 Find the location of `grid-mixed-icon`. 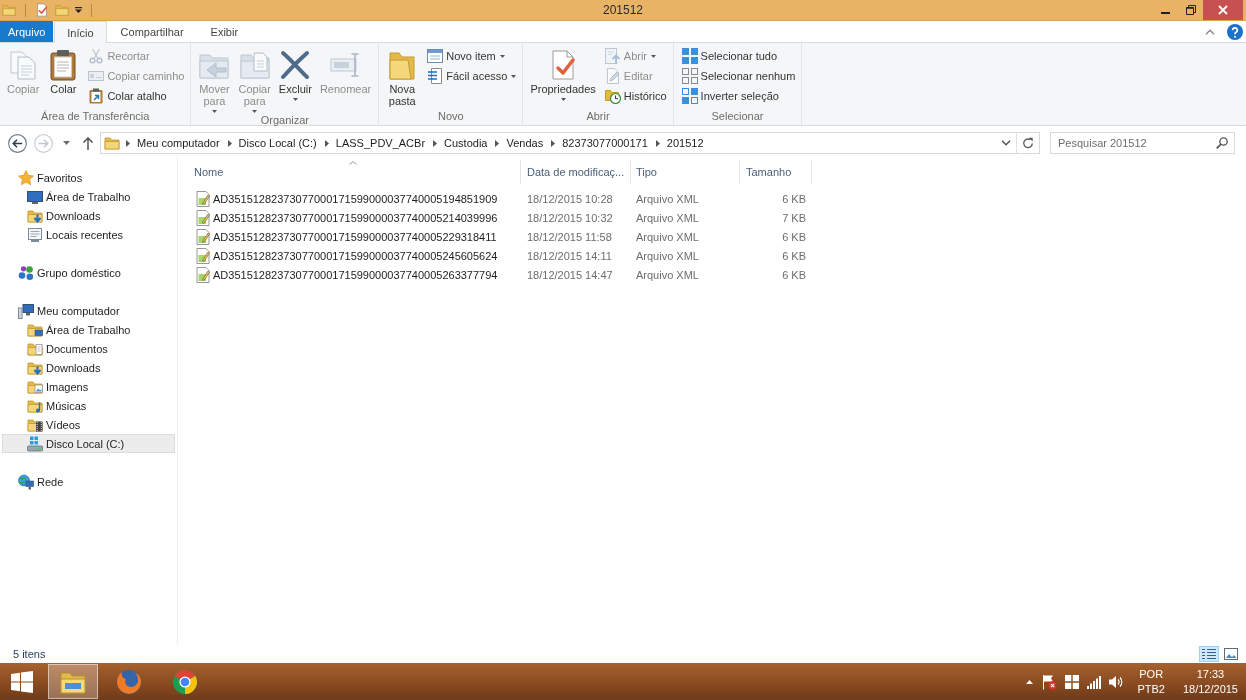

grid-mixed-icon is located at coordinates (689, 96).